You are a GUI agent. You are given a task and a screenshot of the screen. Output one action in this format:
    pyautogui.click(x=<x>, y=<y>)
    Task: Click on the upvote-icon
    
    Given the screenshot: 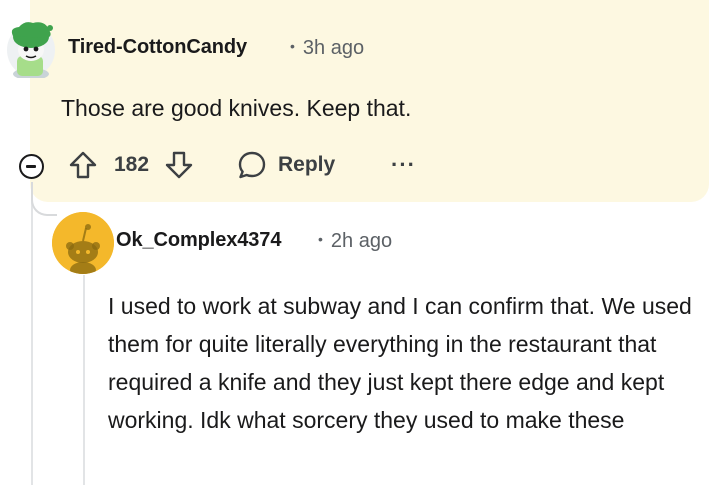 What is the action you would take?
    pyautogui.click(x=83, y=165)
    